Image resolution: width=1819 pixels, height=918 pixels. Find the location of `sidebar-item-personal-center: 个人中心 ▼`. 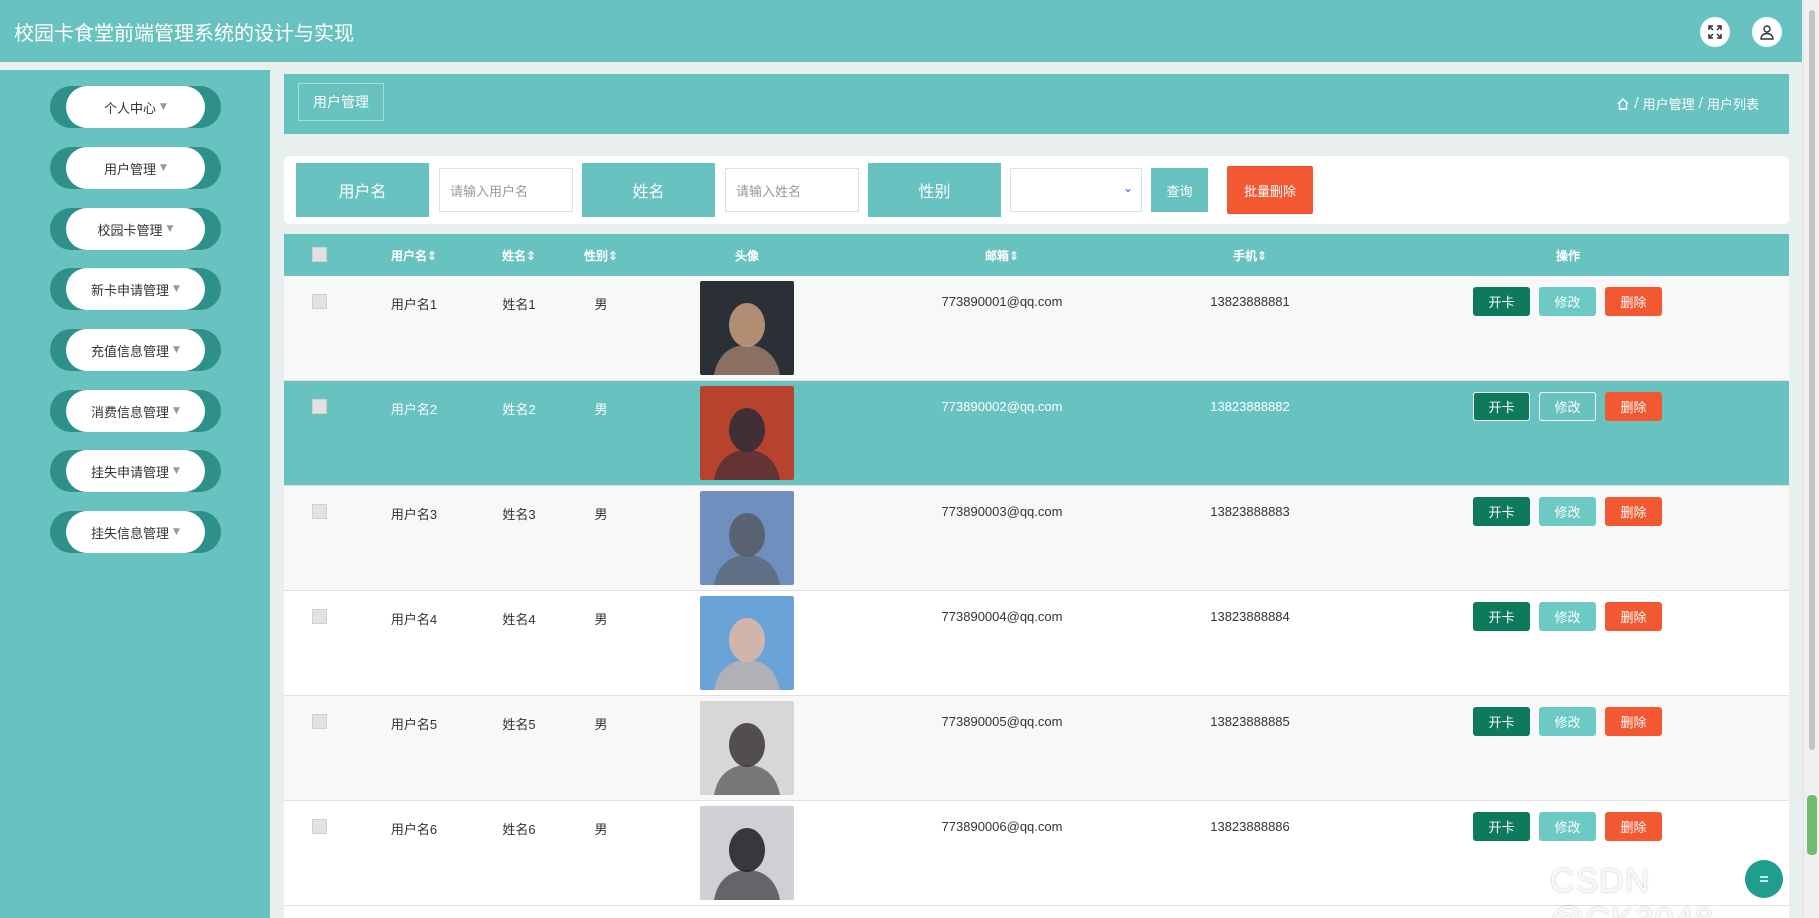

sidebar-item-personal-center: 个人中心 ▼ is located at coordinates (135, 107).